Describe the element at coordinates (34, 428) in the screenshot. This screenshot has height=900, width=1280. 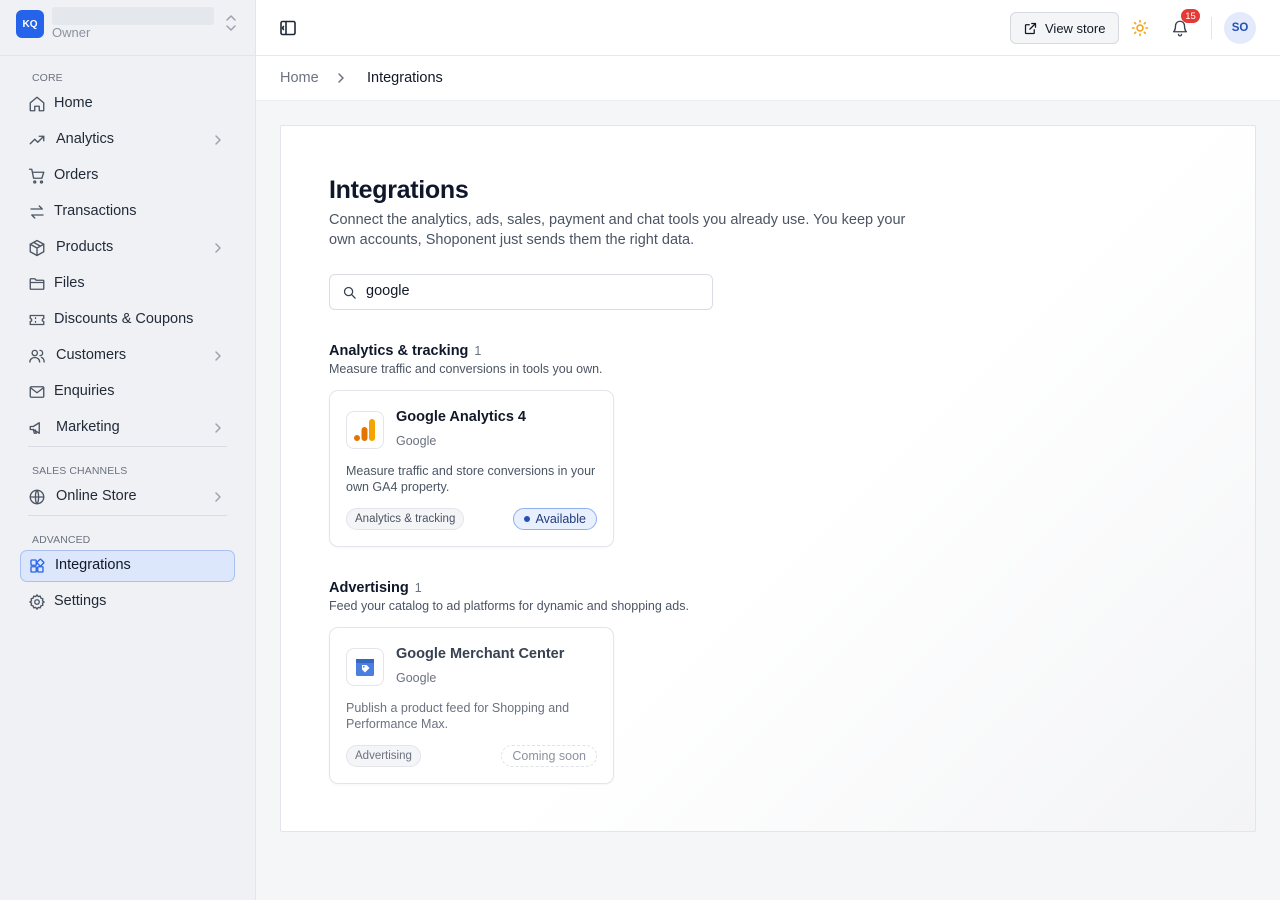
I see `megaphone-icon` at that location.